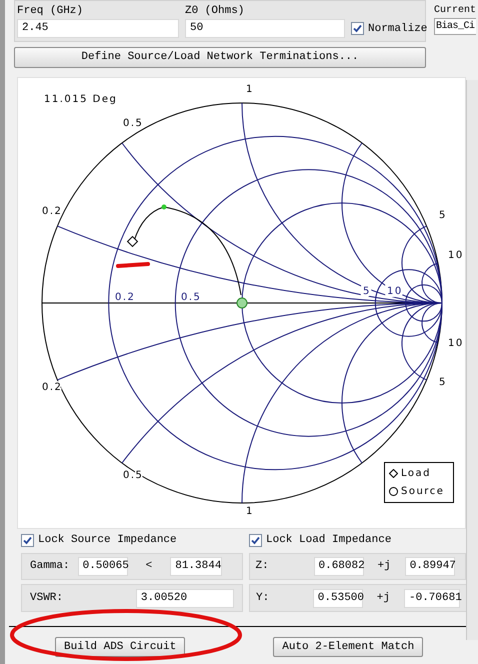 The height and width of the screenshot is (664, 478). What do you see at coordinates (196, 566) in the screenshot?
I see `gamma-angle-field: 81.3844` at bounding box center [196, 566].